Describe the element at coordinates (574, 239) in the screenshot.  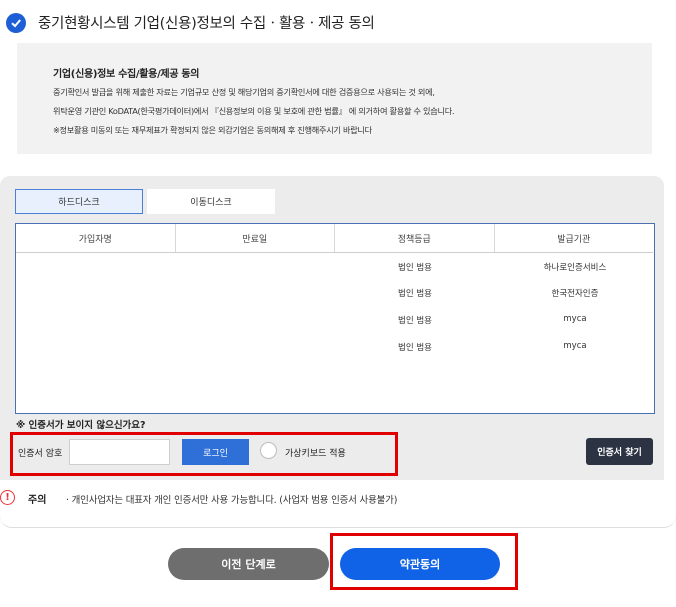
I see `column-header-issuer: 발급기관` at that location.